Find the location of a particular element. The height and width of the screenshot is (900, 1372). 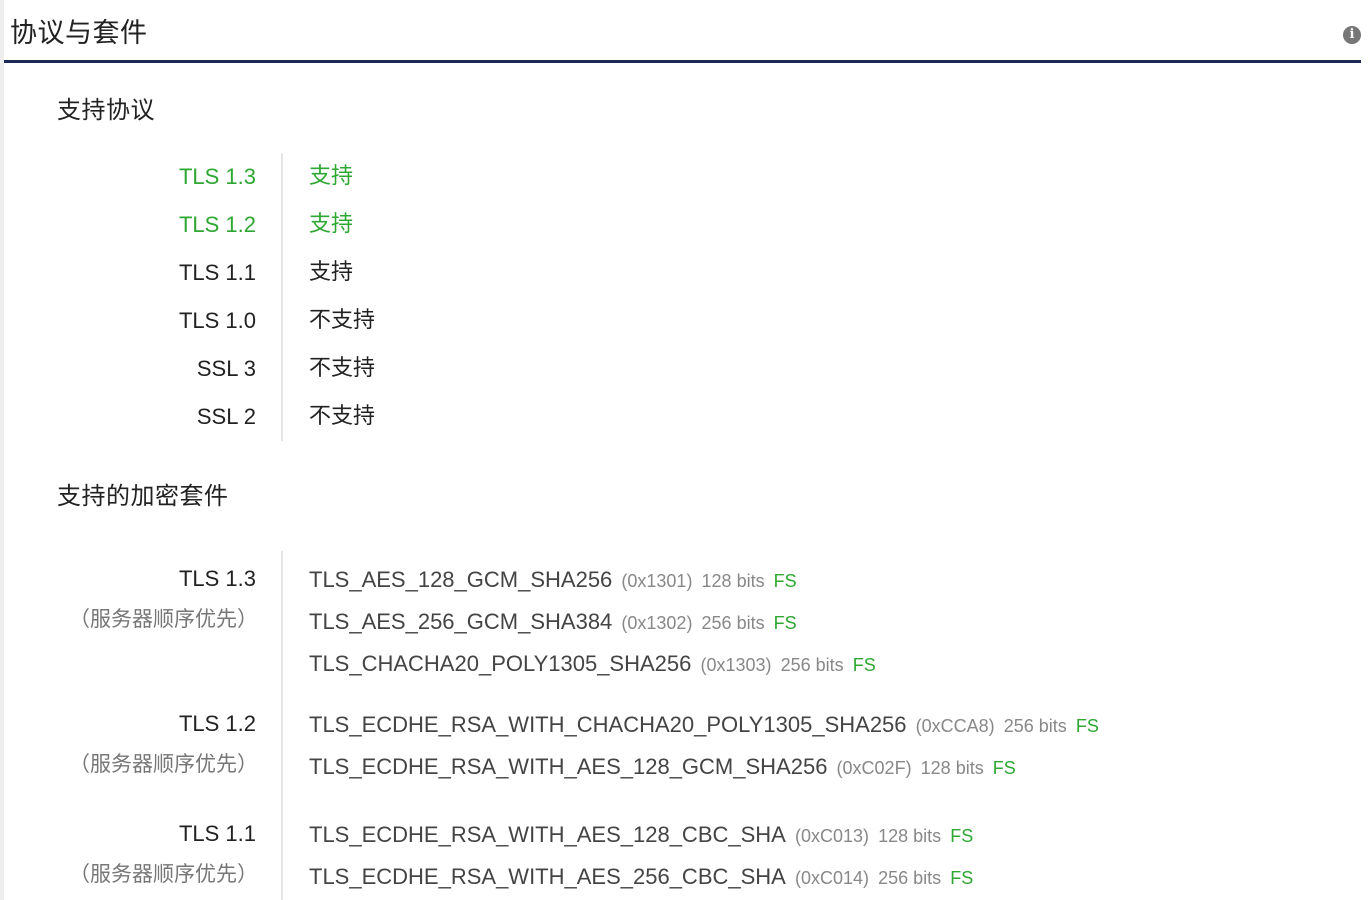

protocol-row: TLS 1.0 不支持 is located at coordinates (686, 321).